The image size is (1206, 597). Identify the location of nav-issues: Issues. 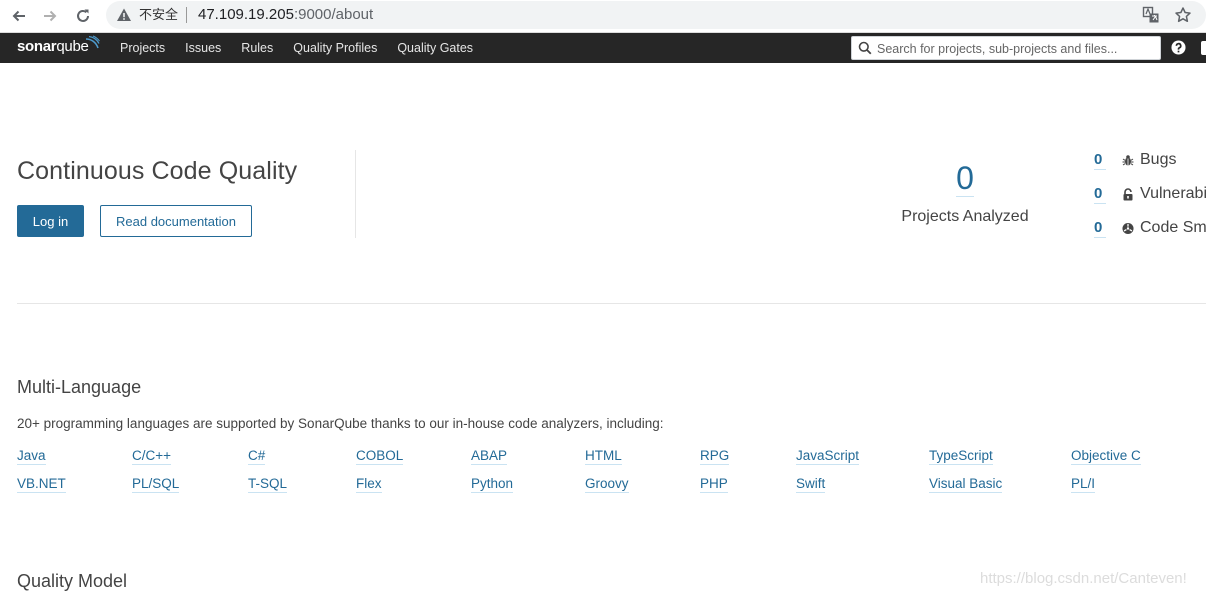
(203, 48).